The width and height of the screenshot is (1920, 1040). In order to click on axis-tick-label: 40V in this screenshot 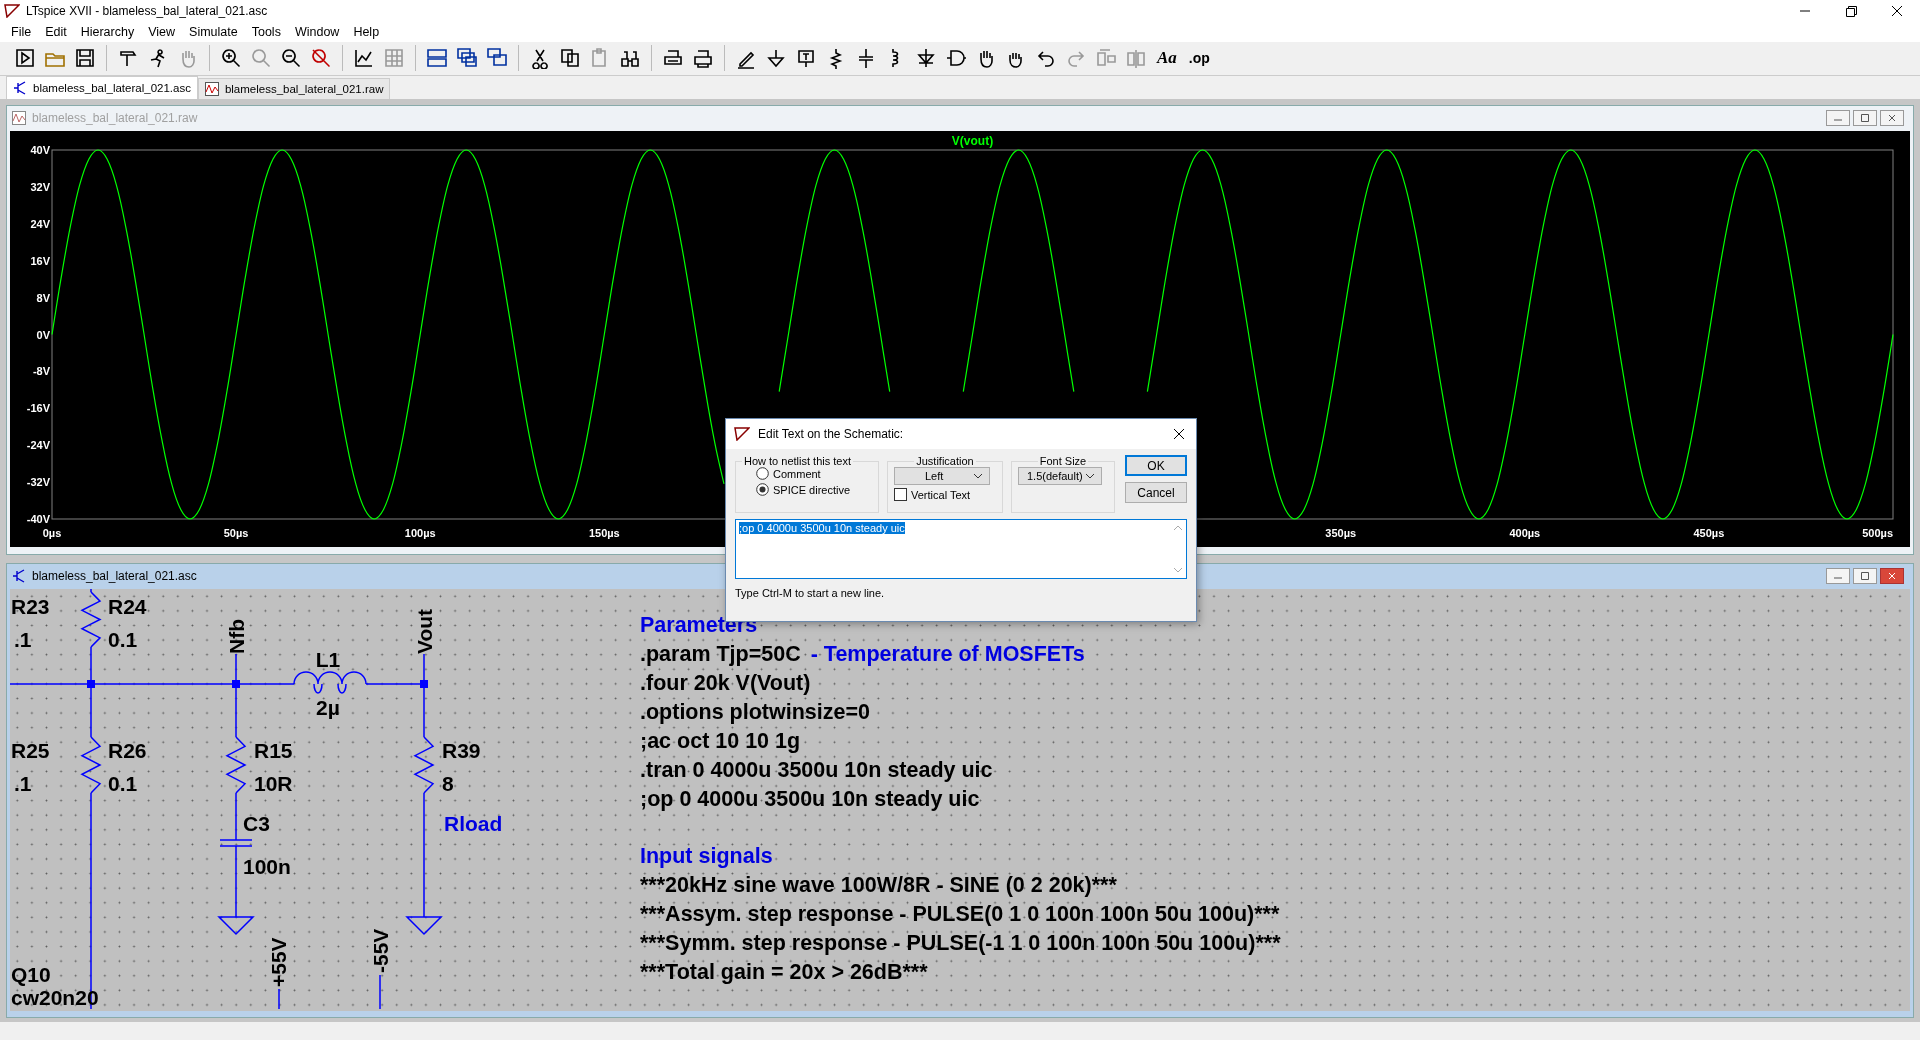, I will do `click(40, 149)`.